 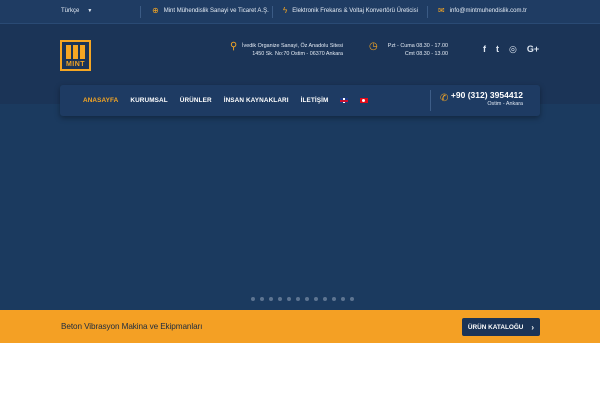 I want to click on nav-item-kurumsal: KURUMSAL, so click(x=148, y=100).